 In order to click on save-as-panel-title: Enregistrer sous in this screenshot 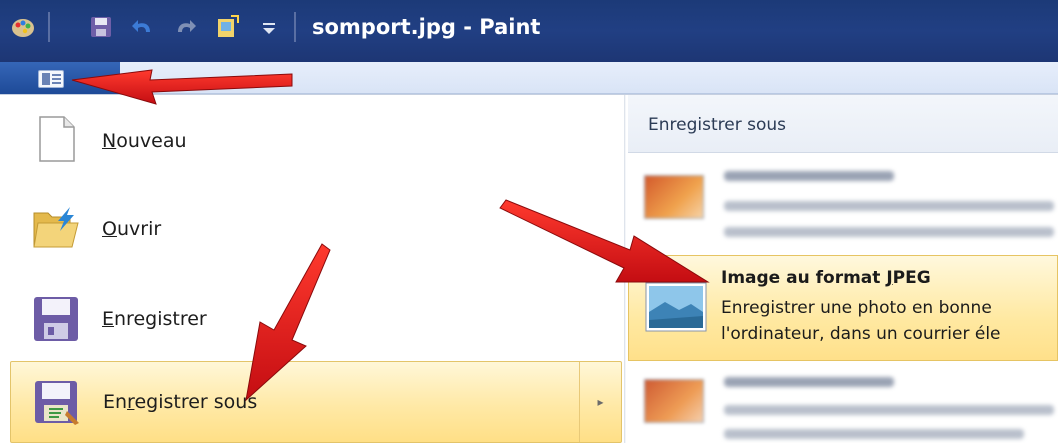, I will do `click(717, 125)`.